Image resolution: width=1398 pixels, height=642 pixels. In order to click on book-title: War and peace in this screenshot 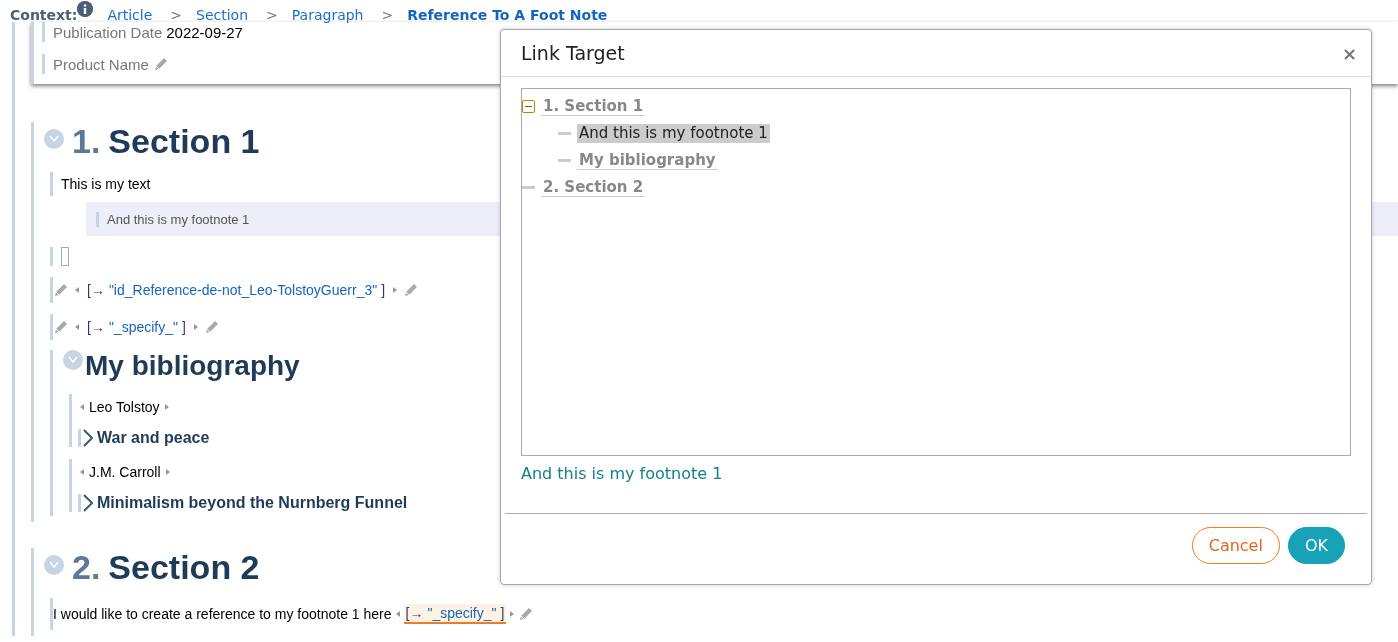, I will do `click(153, 438)`.